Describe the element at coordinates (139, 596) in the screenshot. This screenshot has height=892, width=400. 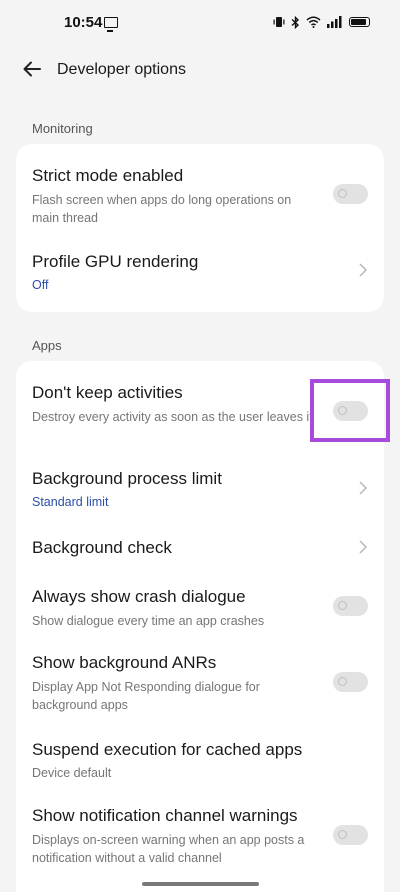
I see `setting-title: Always show crash dialogue` at that location.